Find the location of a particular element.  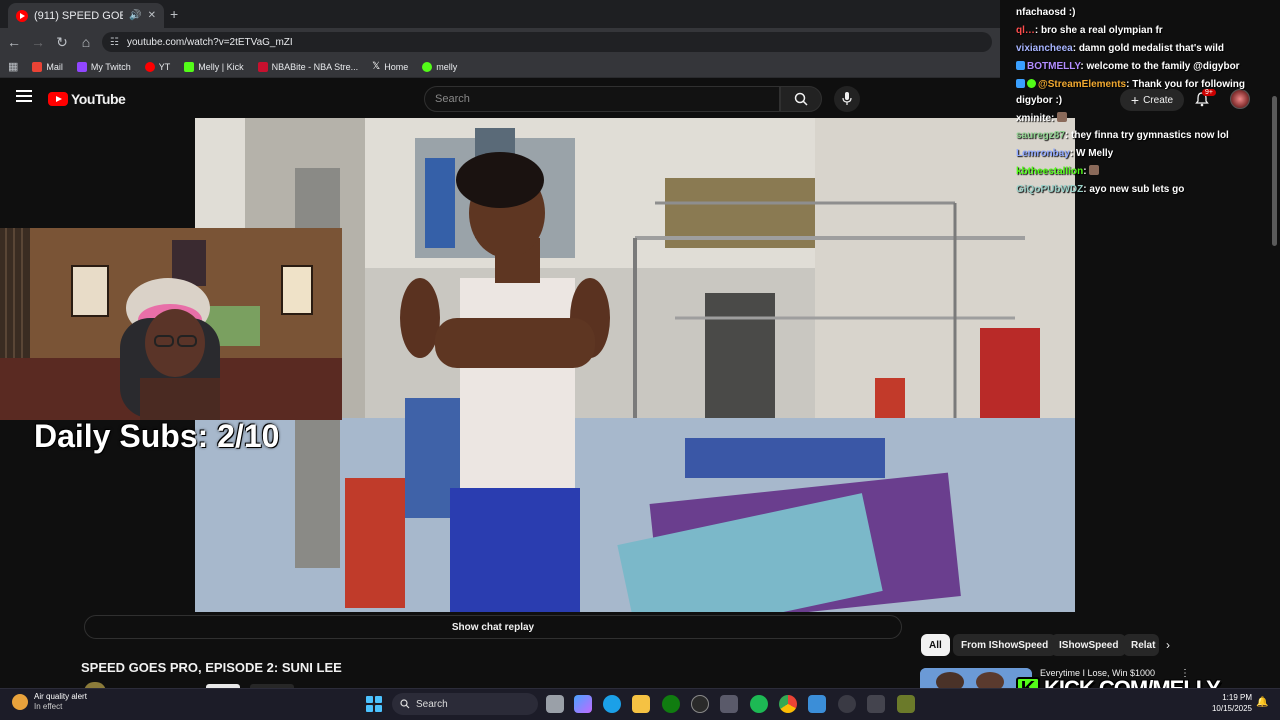

store-icon is located at coordinates (729, 704).